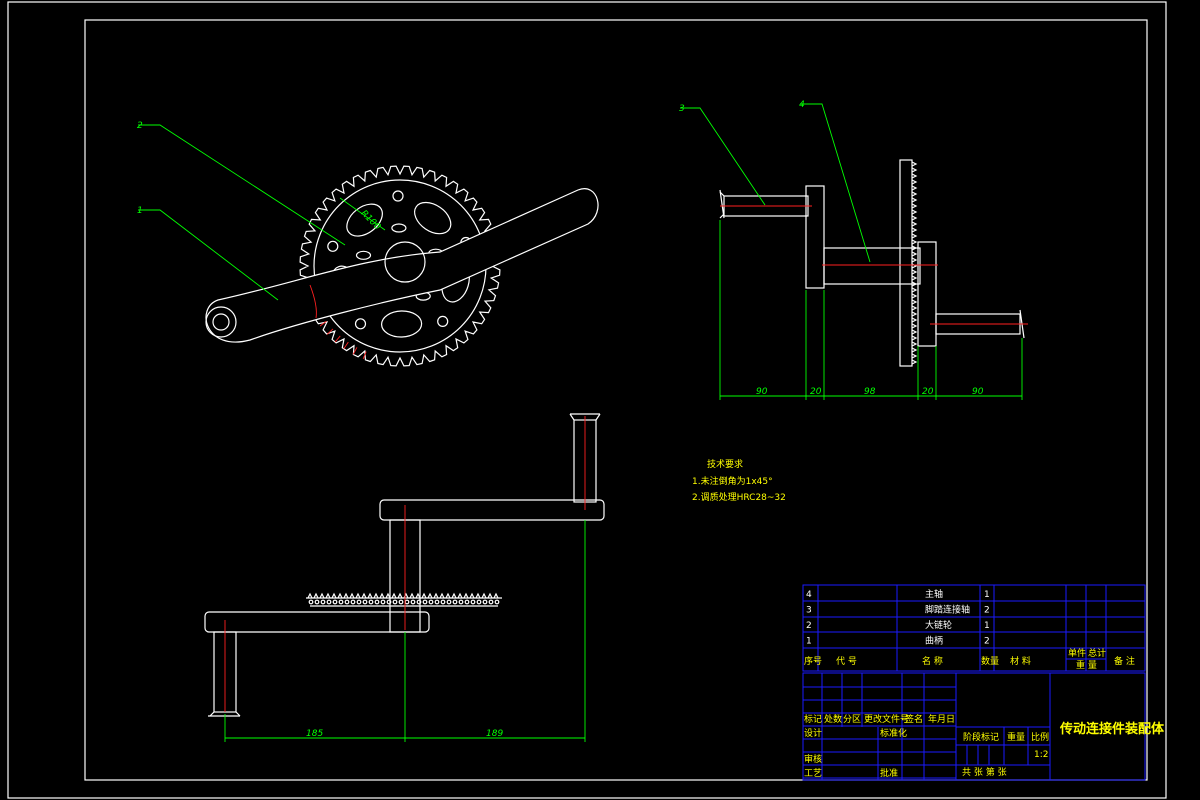  What do you see at coordinates (1040, 737) in the screenshot?
I see `tb-scale: 比例` at bounding box center [1040, 737].